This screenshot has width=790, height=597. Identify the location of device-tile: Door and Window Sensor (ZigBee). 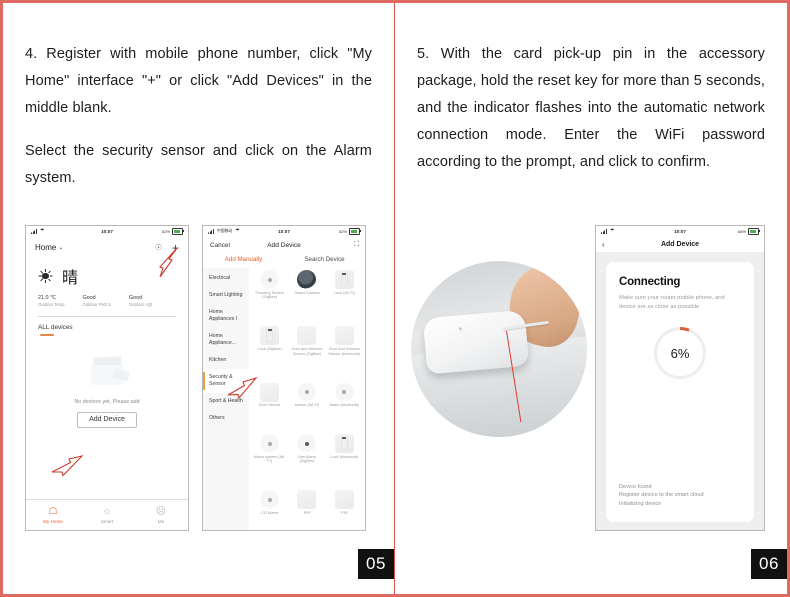
(306, 353).